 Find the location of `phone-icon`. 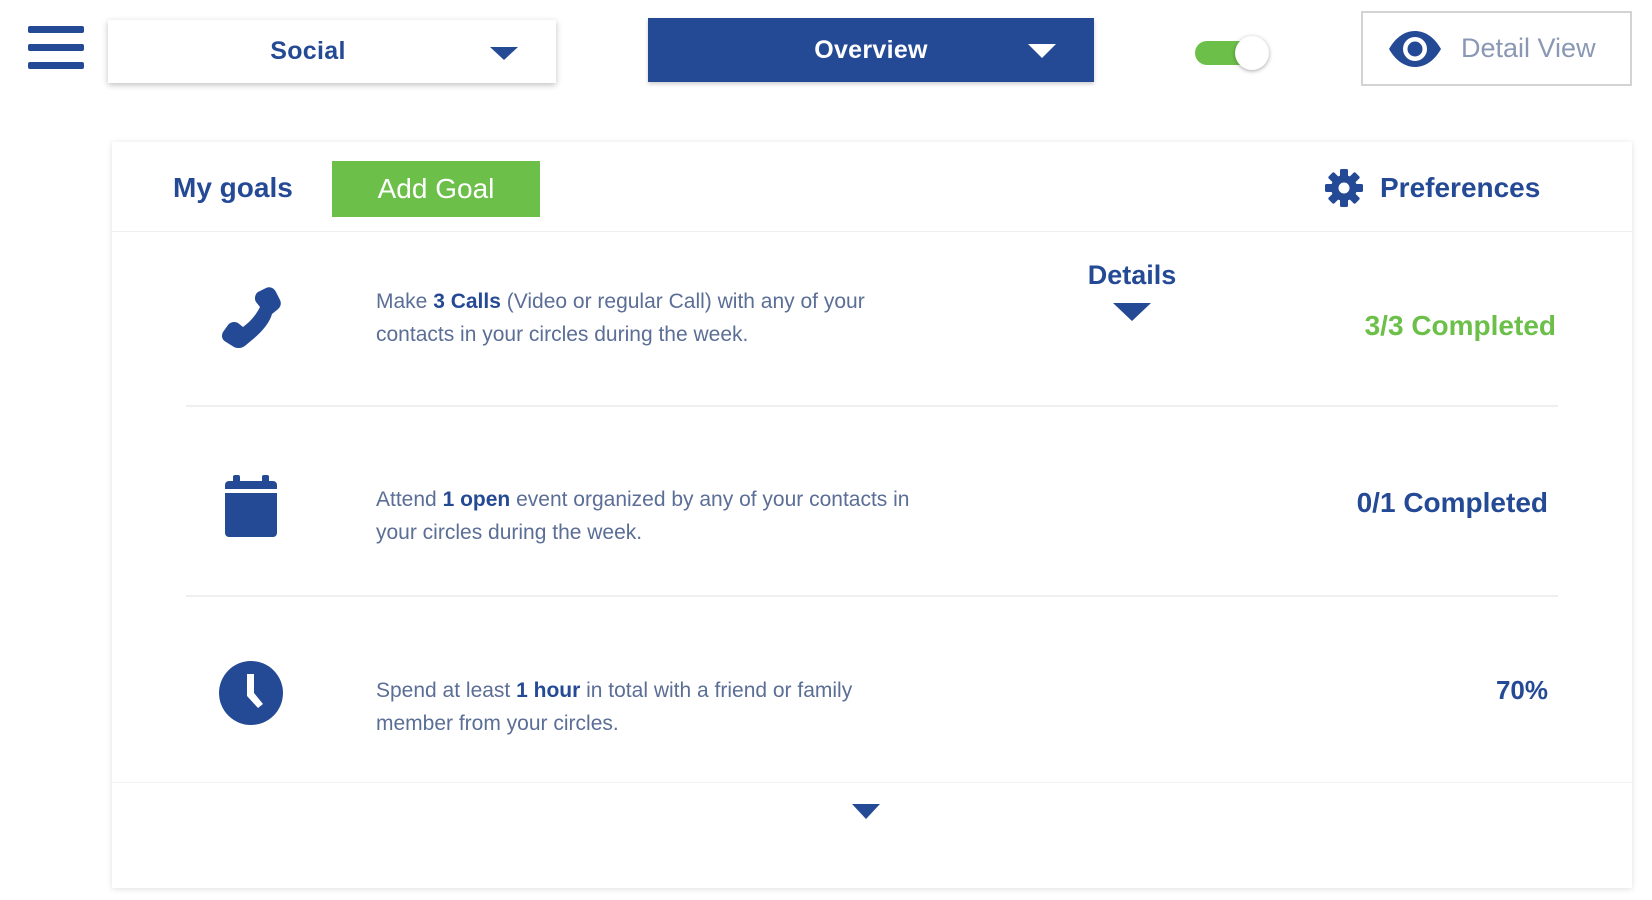

phone-icon is located at coordinates (251, 318).